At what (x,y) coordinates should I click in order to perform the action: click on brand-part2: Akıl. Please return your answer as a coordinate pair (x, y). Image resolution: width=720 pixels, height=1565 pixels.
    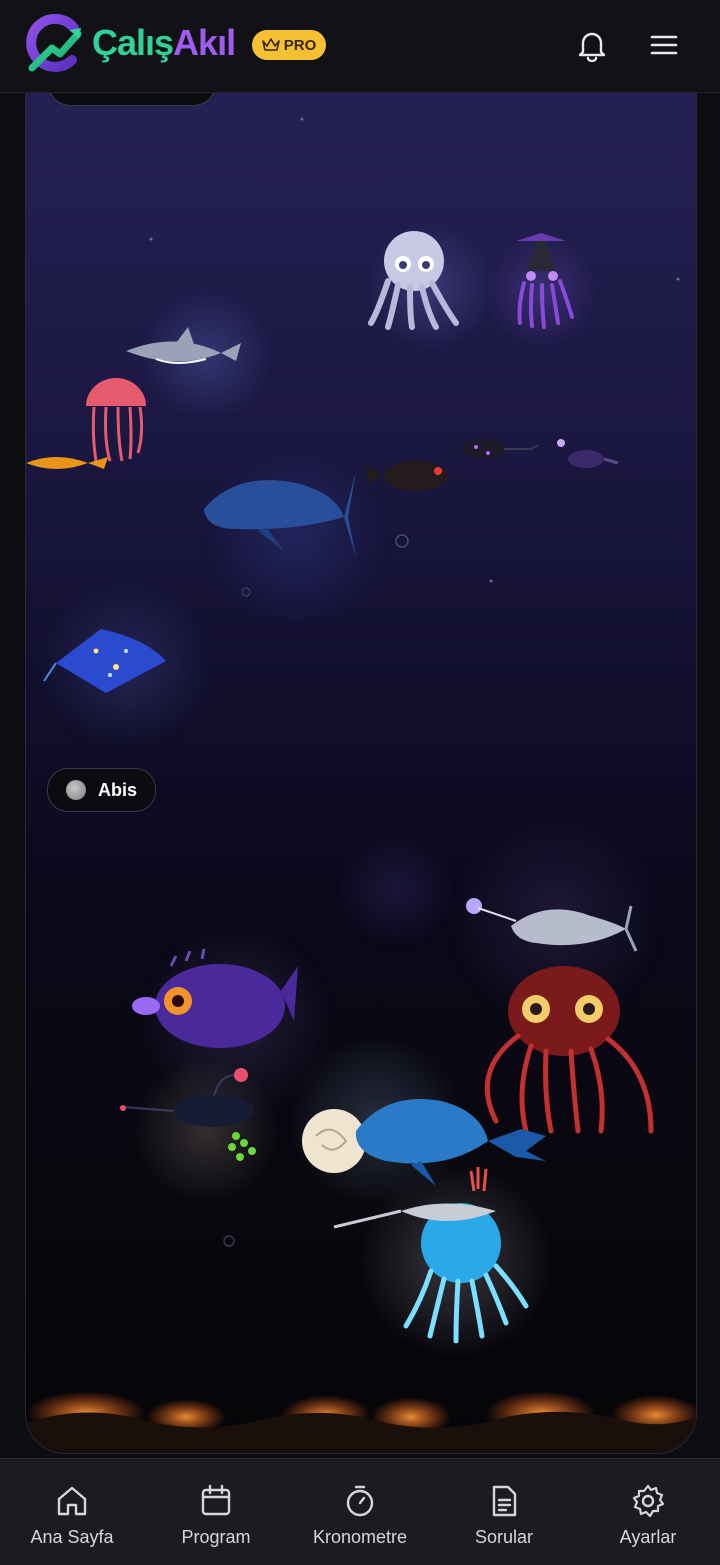
    Looking at the image, I should click on (204, 42).